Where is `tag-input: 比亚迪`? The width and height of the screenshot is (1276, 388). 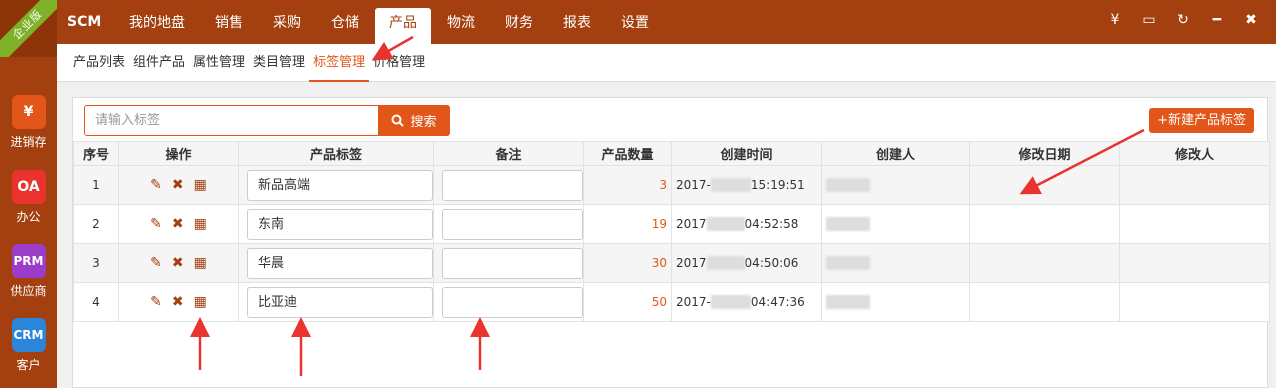 tag-input: 比亚迪 is located at coordinates (340, 302).